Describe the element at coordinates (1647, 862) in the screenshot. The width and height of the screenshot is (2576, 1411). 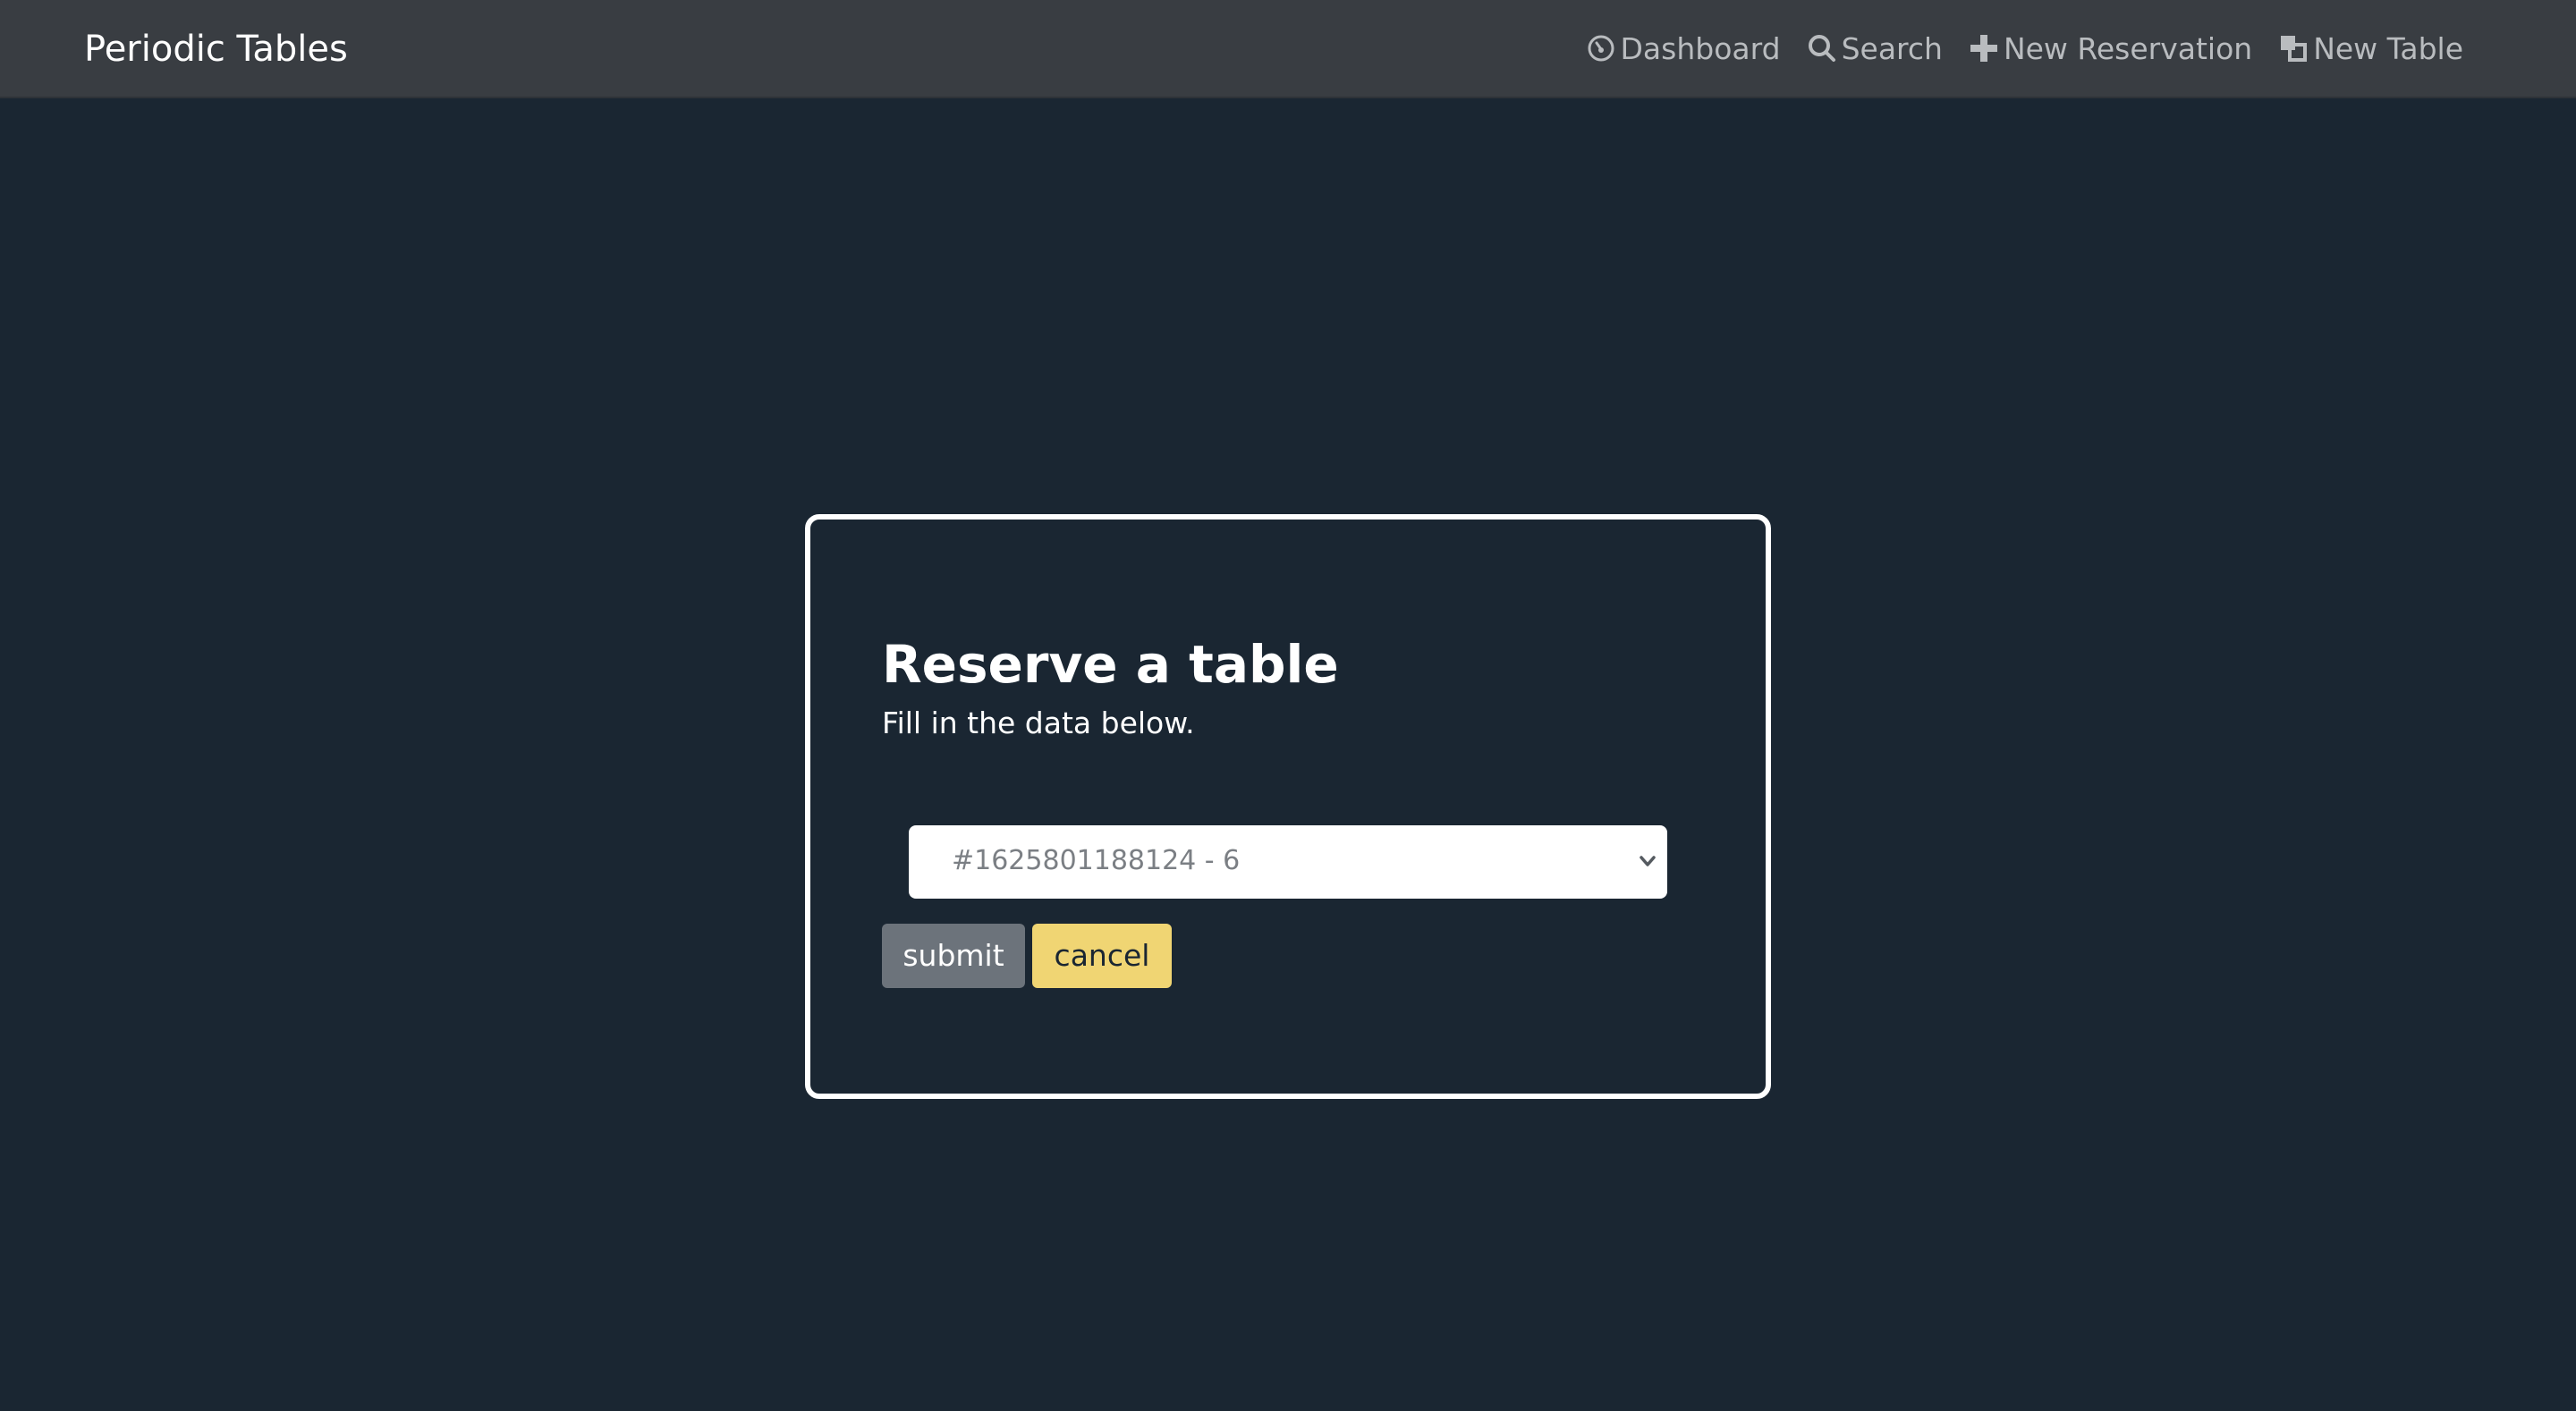
I see `chevron-down-icon` at that location.